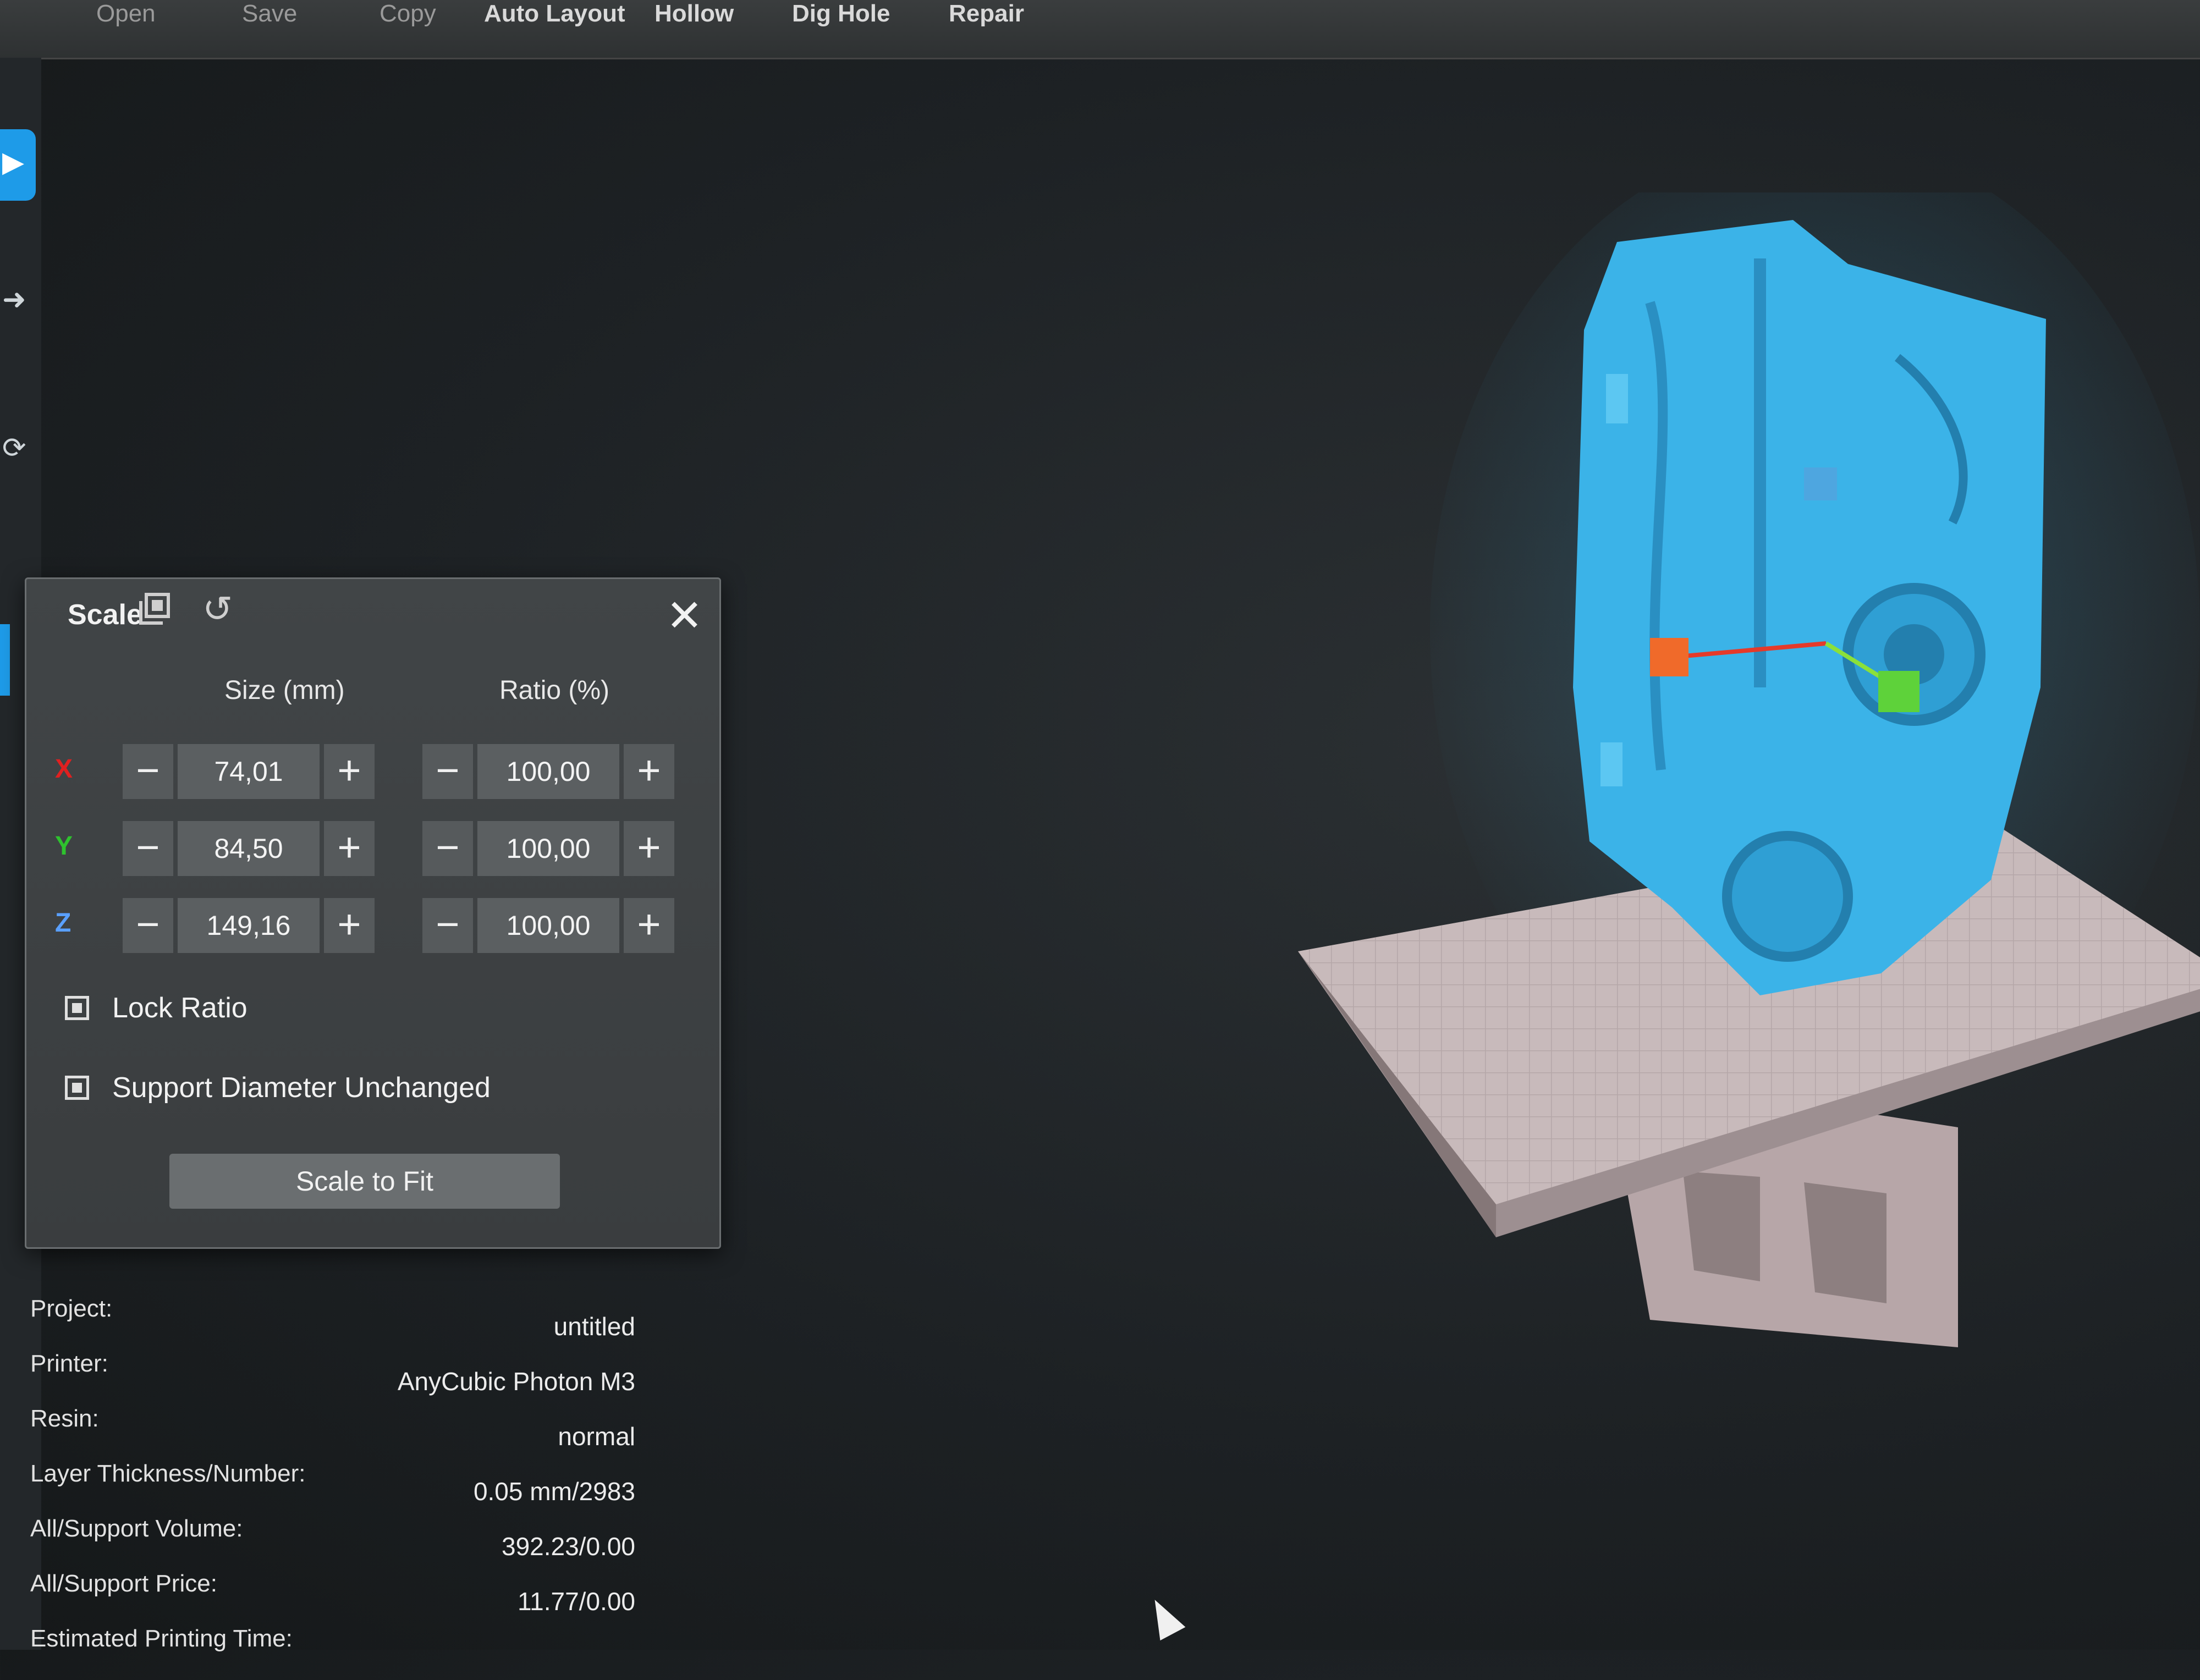 Image resolution: width=2200 pixels, height=1680 pixels. Describe the element at coordinates (596, 1436) in the screenshot. I see `info-value: normal` at that location.